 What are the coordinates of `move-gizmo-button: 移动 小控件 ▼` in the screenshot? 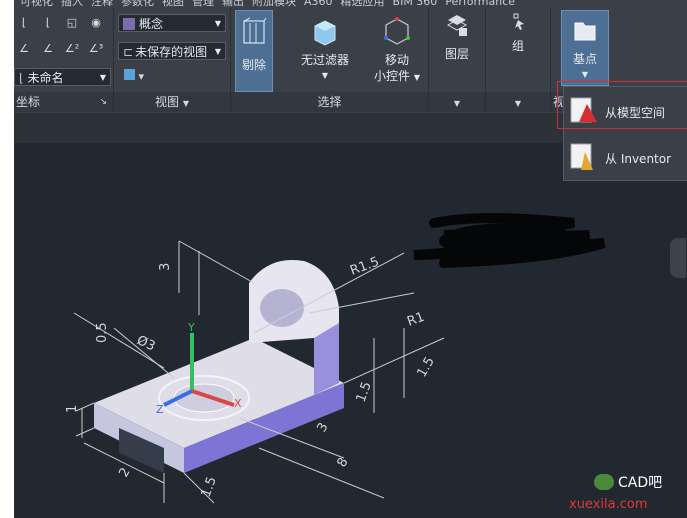 It's located at (397, 48).